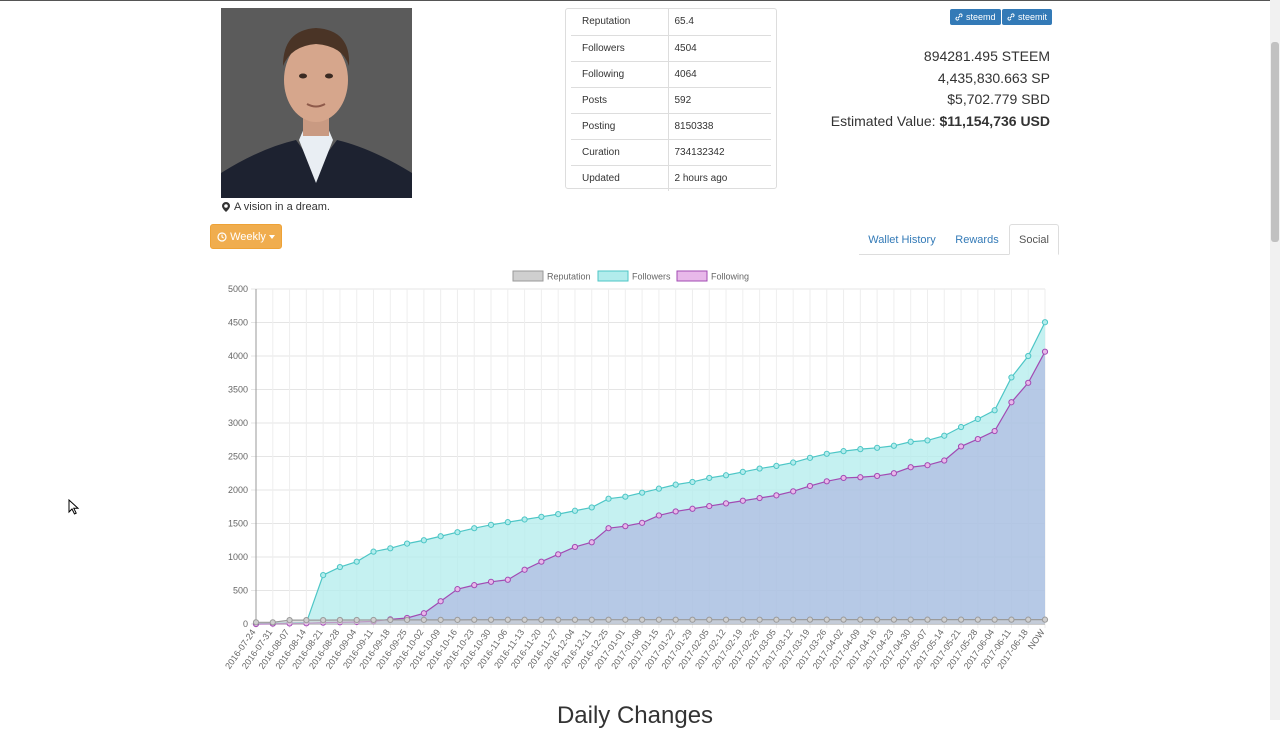  Describe the element at coordinates (1036, 639) in the screenshot. I see `x-tick-label: NOW` at that location.